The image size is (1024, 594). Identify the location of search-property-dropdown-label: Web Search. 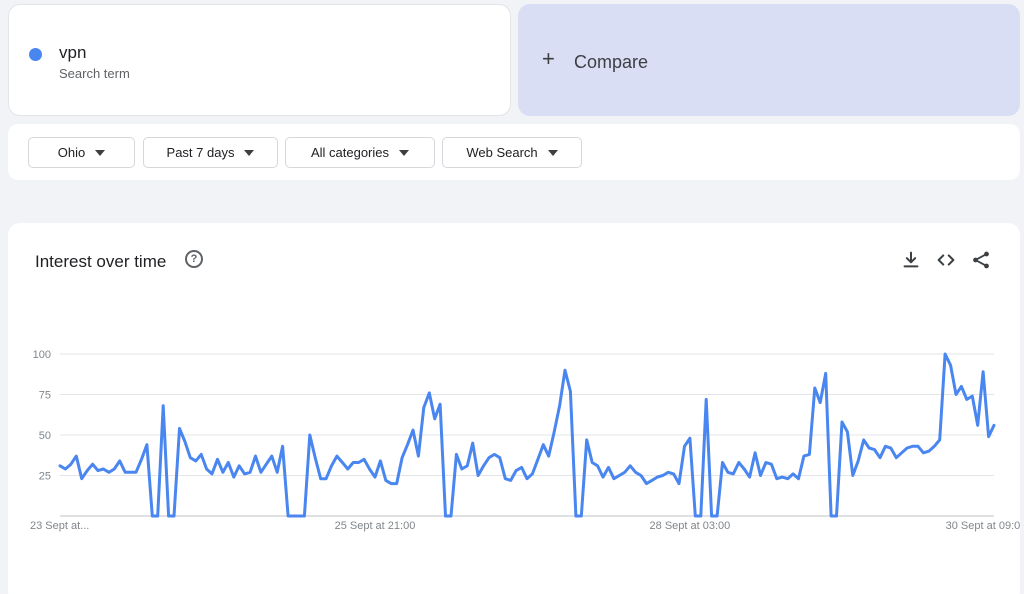
(502, 152).